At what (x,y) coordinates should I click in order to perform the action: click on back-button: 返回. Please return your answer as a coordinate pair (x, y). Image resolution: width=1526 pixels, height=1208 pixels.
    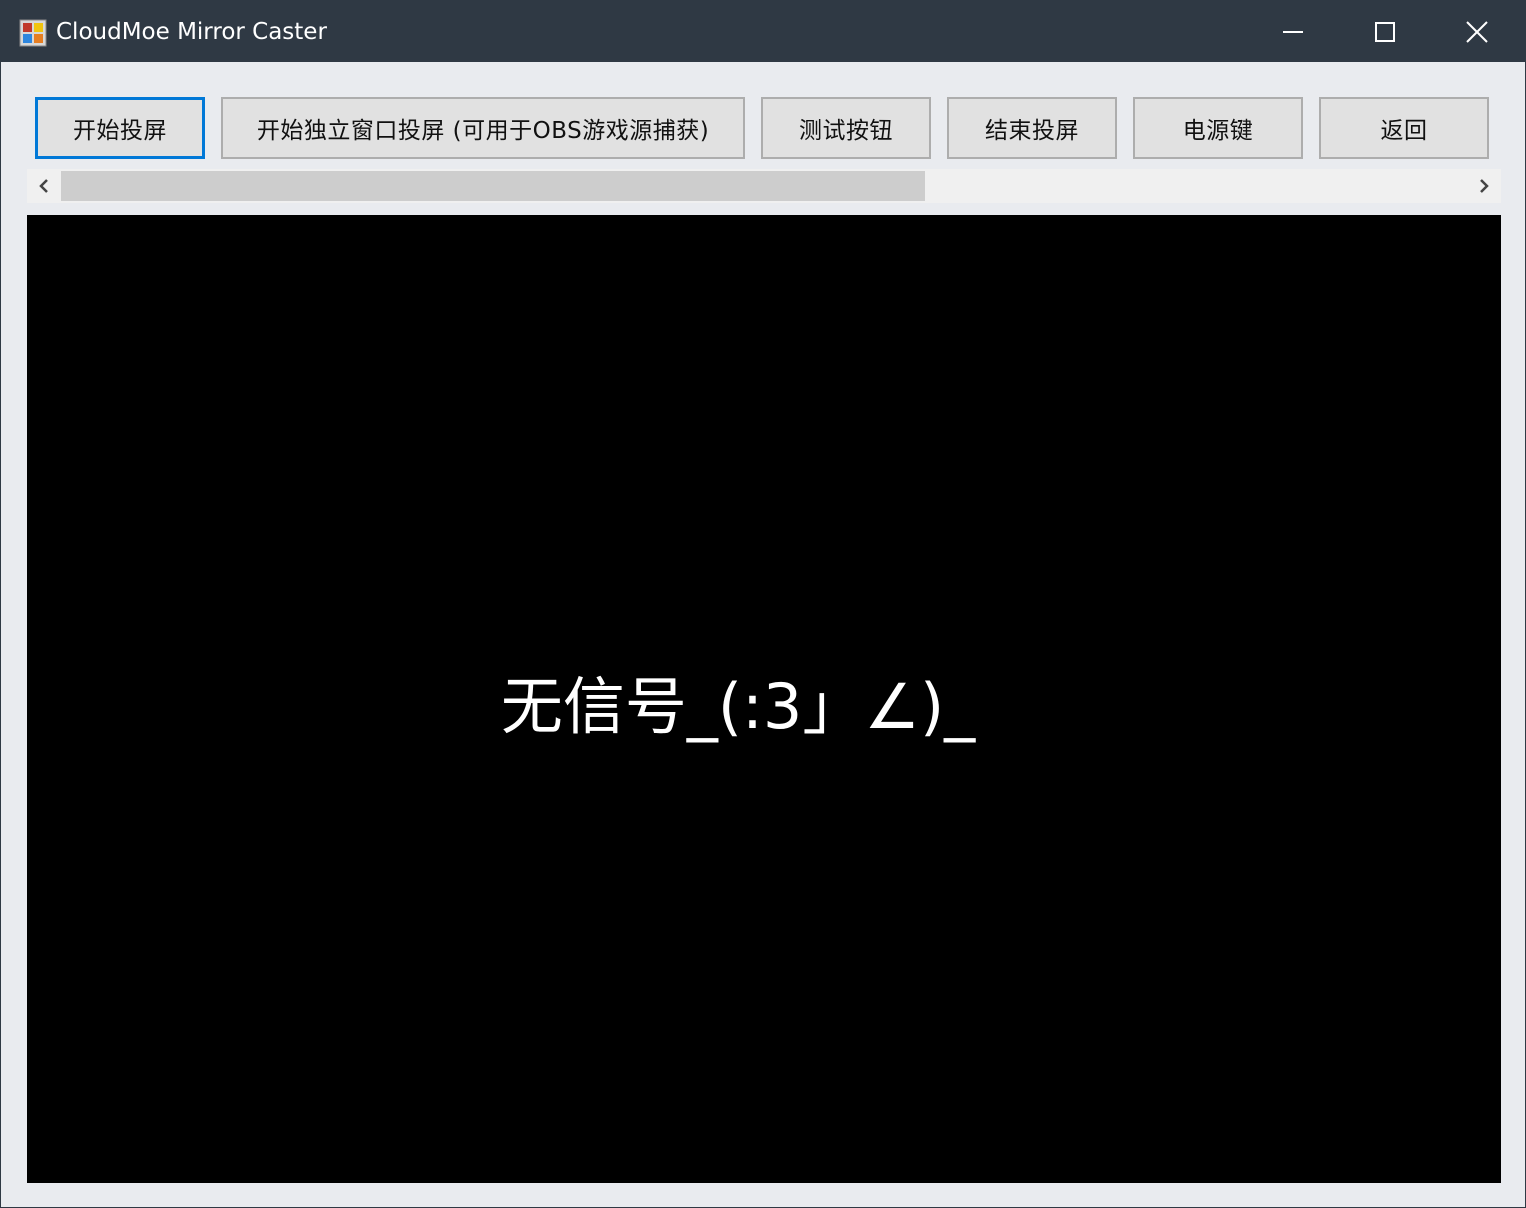
    Looking at the image, I should click on (1404, 128).